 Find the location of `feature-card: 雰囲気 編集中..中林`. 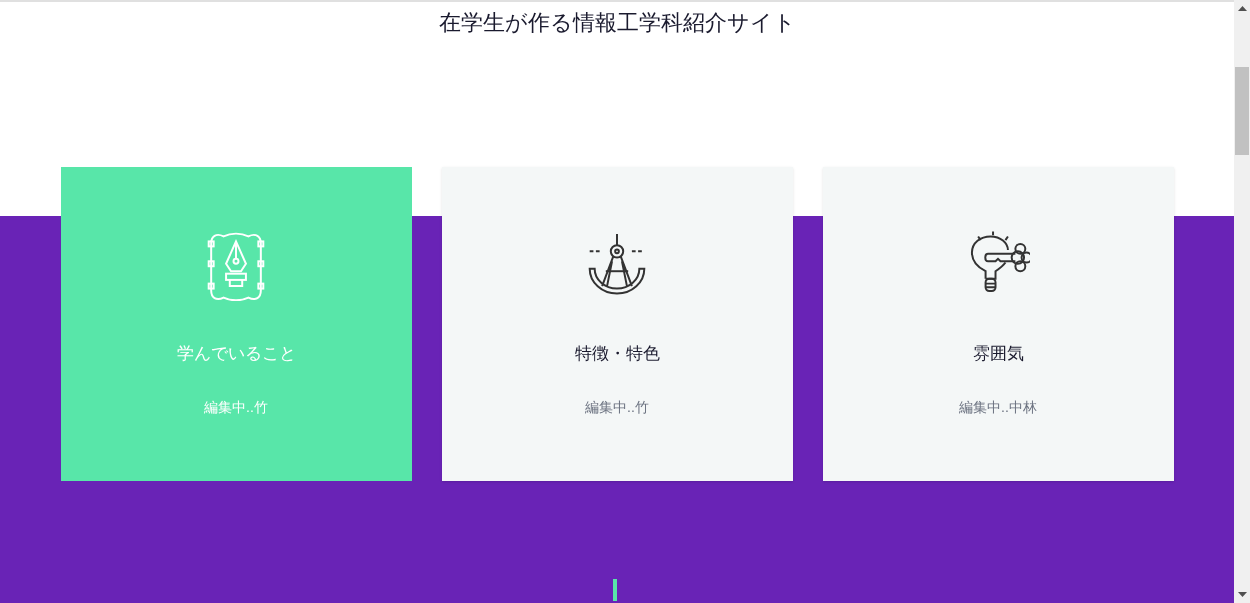

feature-card: 雰囲気 編集中..中林 is located at coordinates (998, 324).